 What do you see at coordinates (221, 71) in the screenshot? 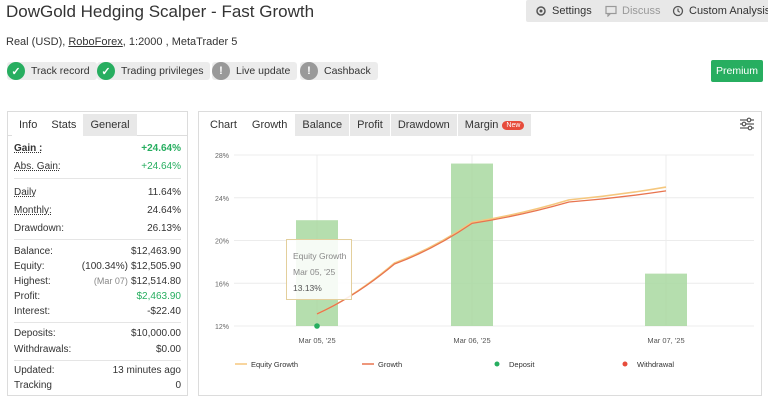
I see `exclamation-icon: !` at bounding box center [221, 71].